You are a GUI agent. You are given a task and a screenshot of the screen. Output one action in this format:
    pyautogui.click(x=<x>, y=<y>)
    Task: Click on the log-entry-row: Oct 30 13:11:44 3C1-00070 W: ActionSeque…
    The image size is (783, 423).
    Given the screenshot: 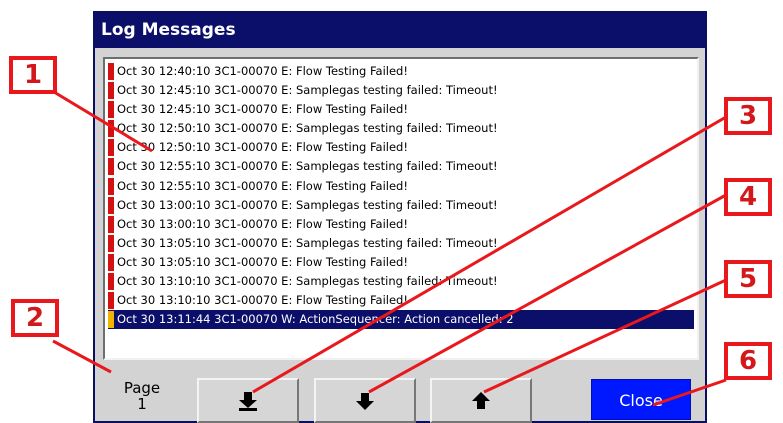 What is the action you would take?
    pyautogui.click(x=401, y=320)
    